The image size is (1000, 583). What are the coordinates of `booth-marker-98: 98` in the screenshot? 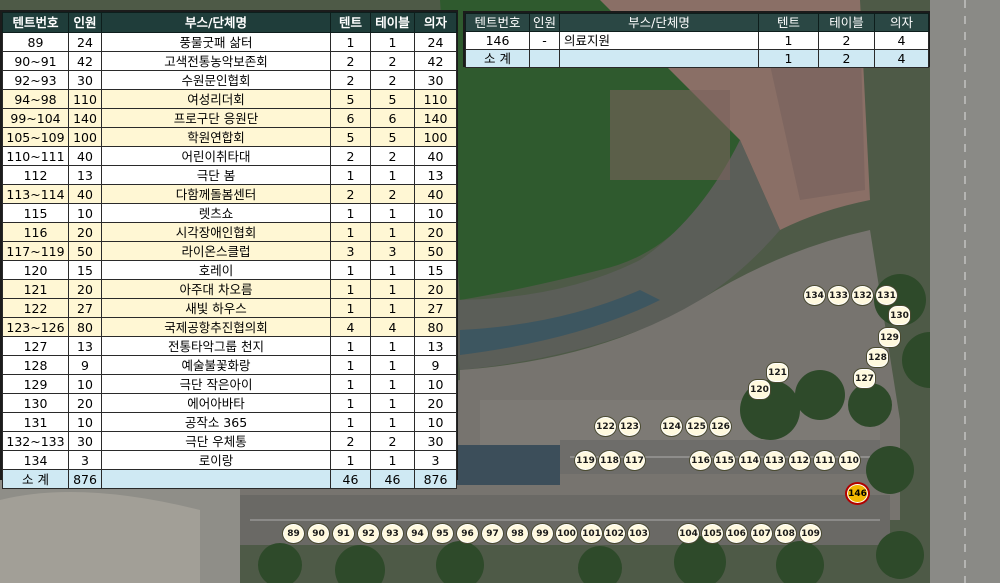 It's located at (517, 533).